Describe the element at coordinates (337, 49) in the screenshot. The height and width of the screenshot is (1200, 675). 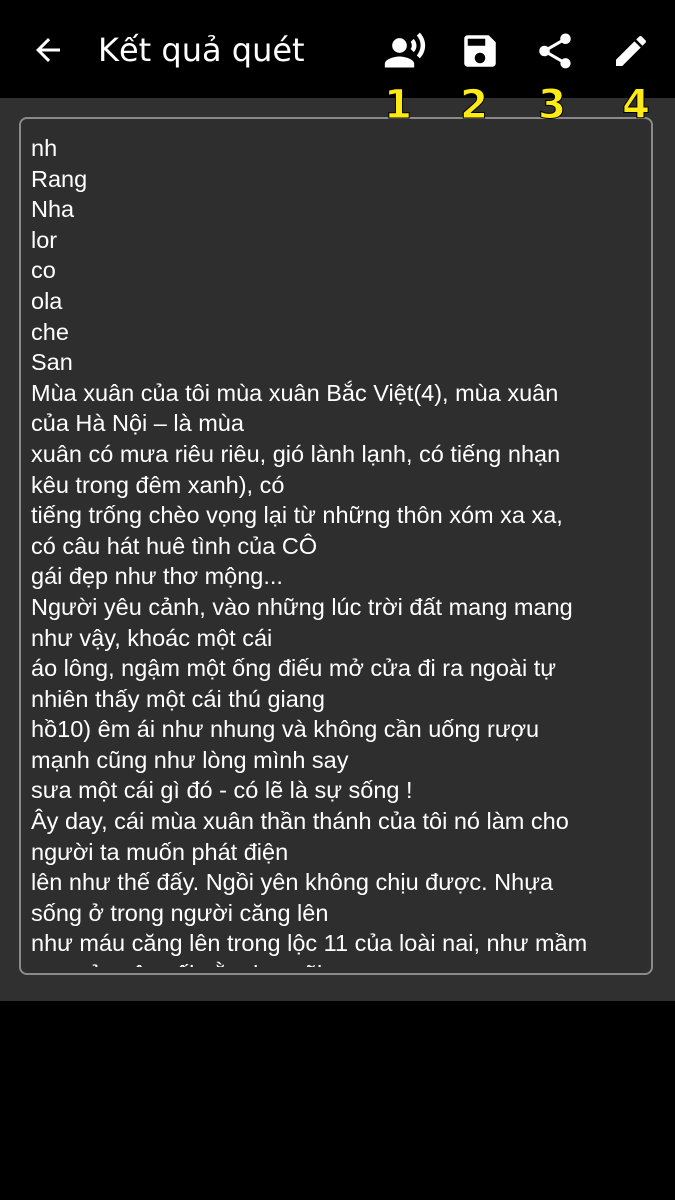
I see `app-bar: Kết quả quét` at that location.